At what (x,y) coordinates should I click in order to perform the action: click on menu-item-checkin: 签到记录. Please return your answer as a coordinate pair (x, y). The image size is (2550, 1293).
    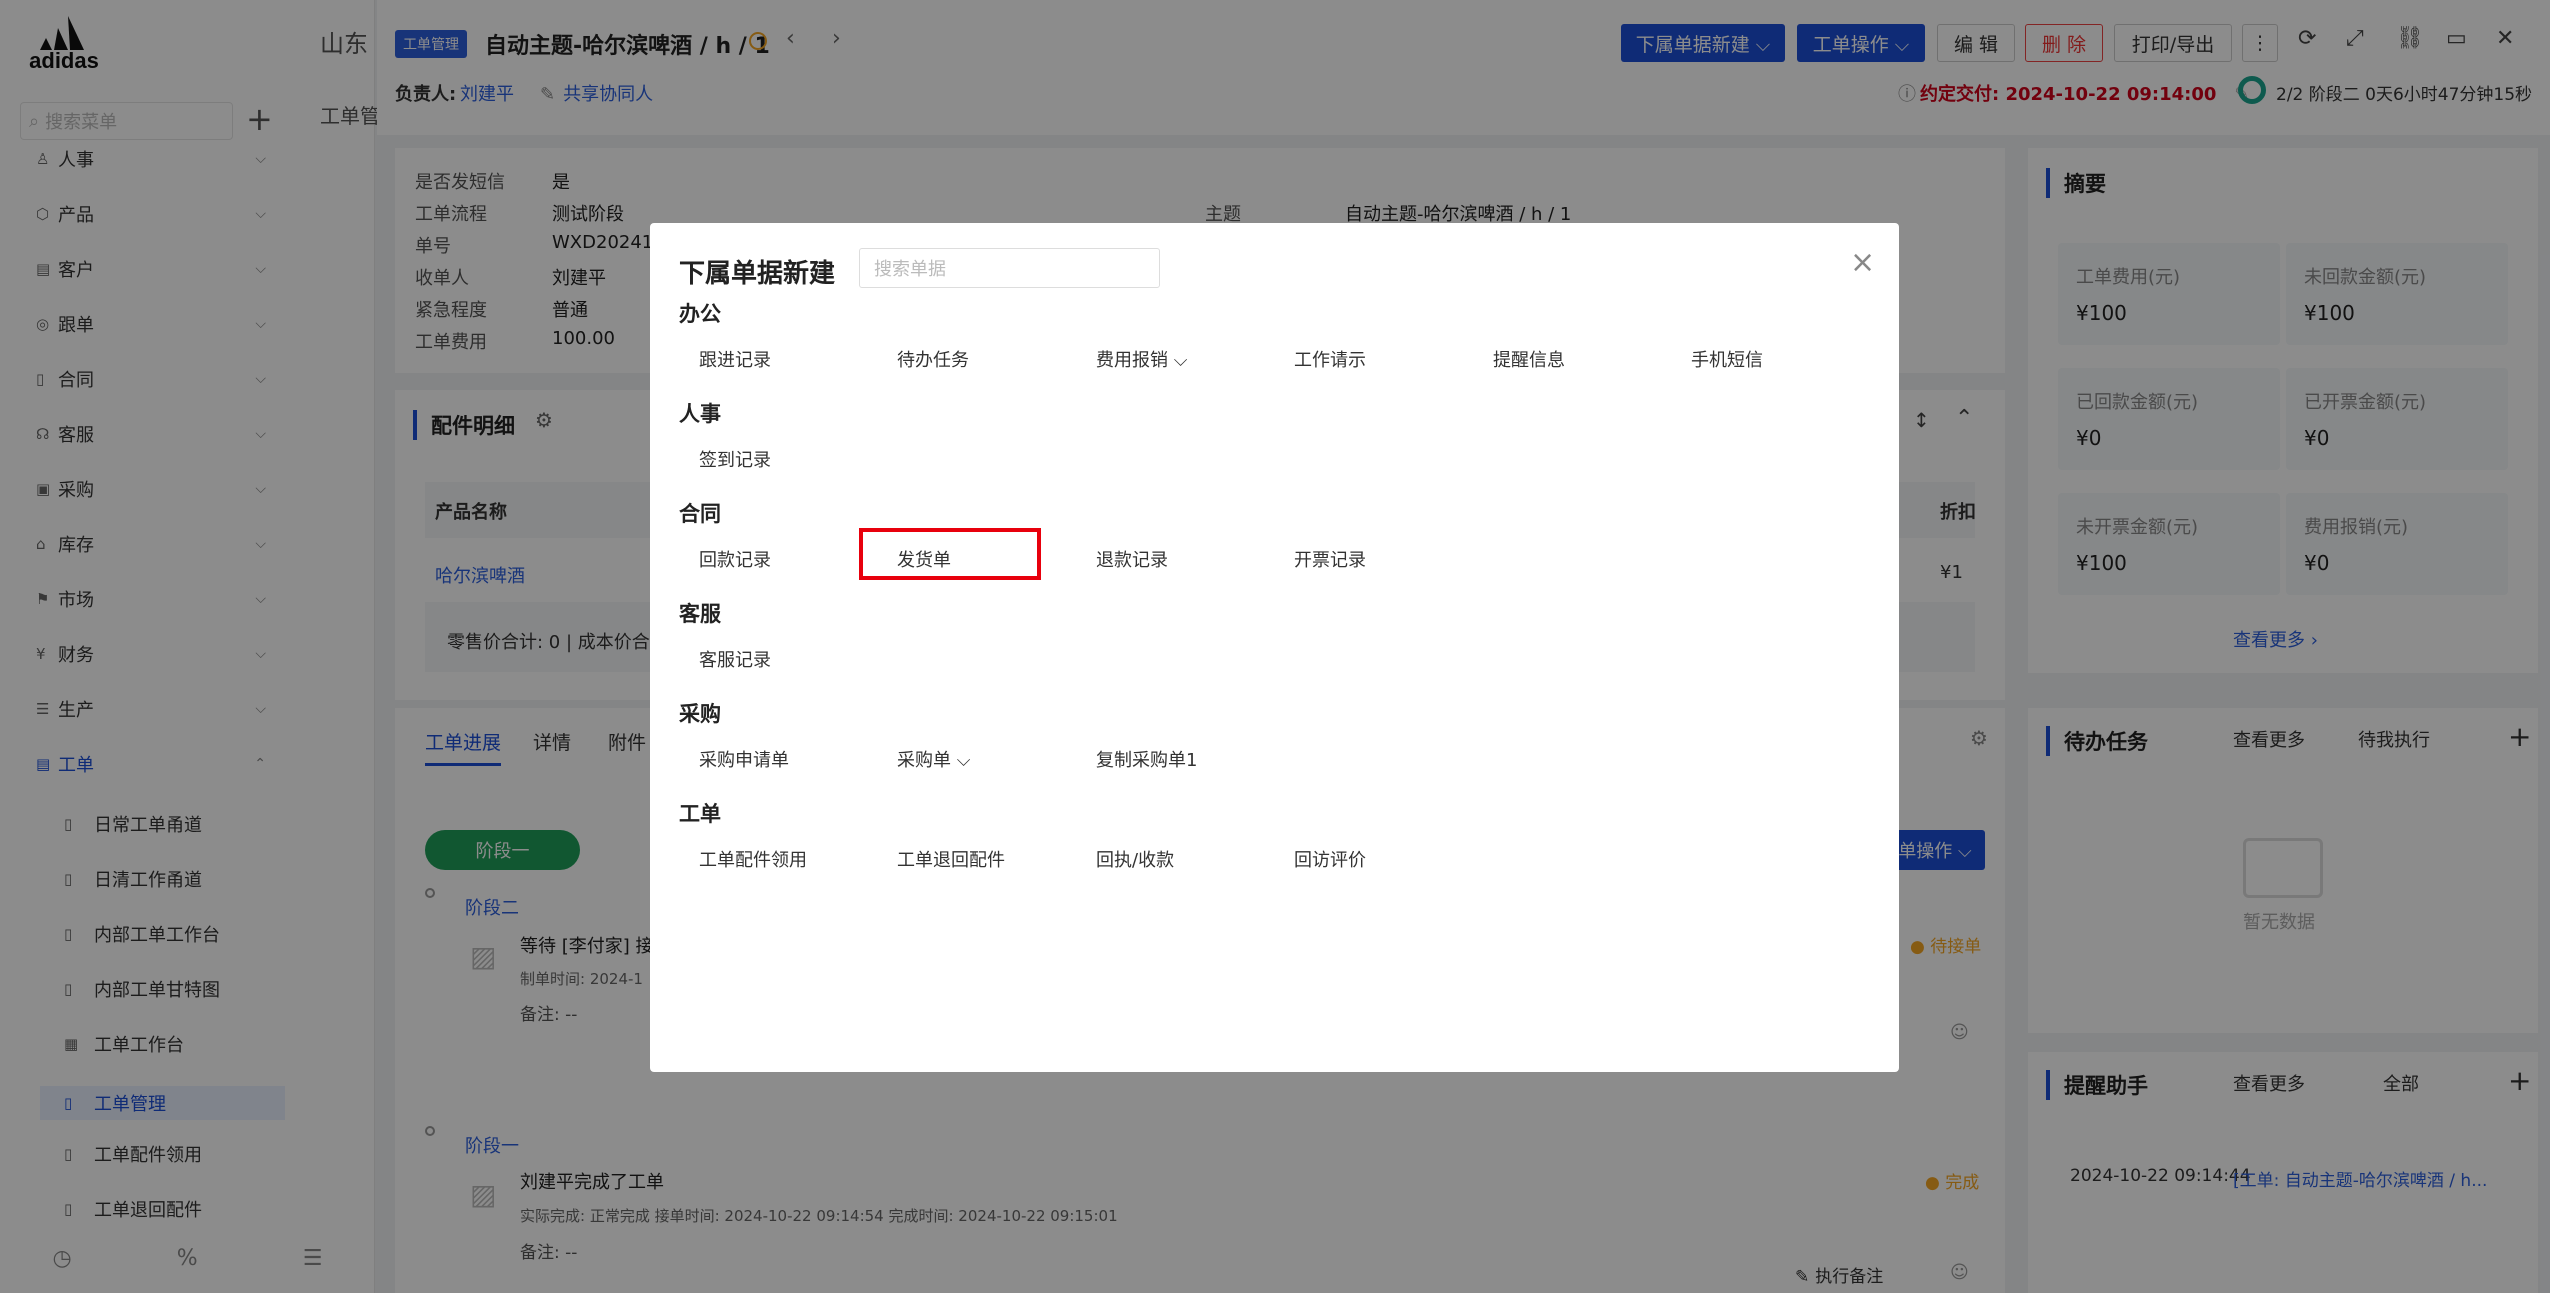
    Looking at the image, I should click on (735, 459).